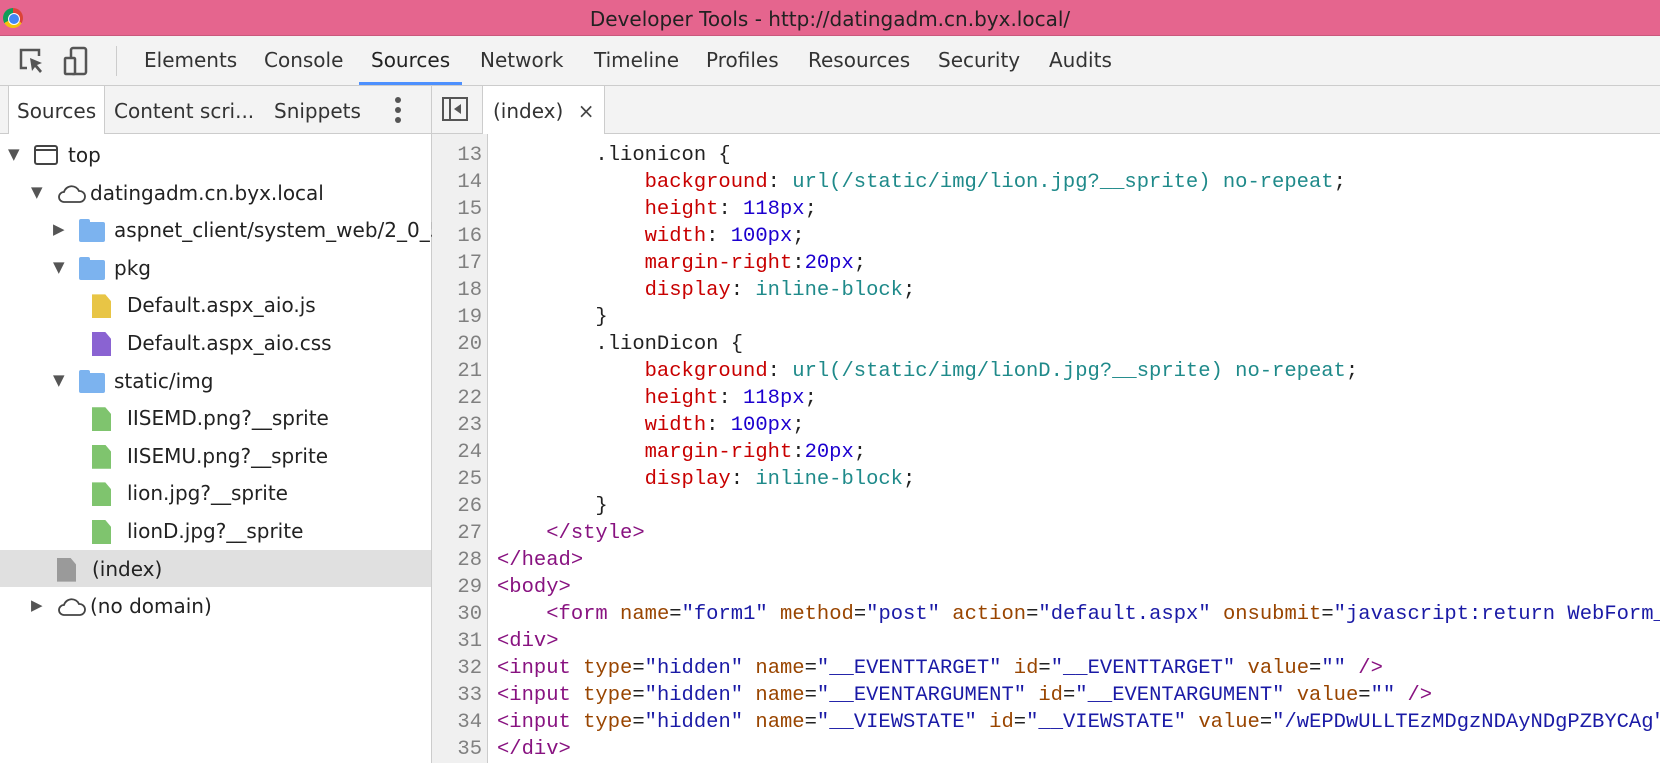 Image resolution: width=1660 pixels, height=763 pixels. What do you see at coordinates (1046, 344) in the screenshot?
I see `code-line: 20 .lionDicon {` at bounding box center [1046, 344].